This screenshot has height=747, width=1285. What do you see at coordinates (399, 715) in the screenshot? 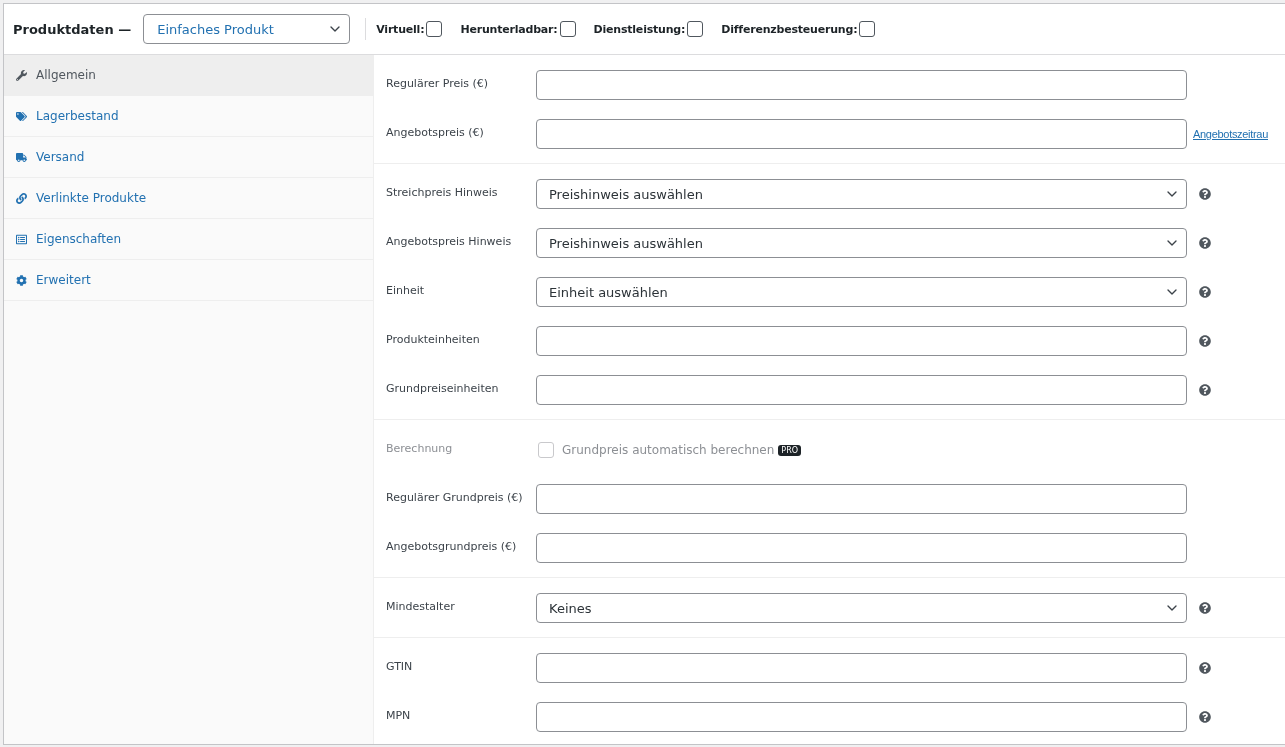
I see `field-label: MPN` at bounding box center [399, 715].